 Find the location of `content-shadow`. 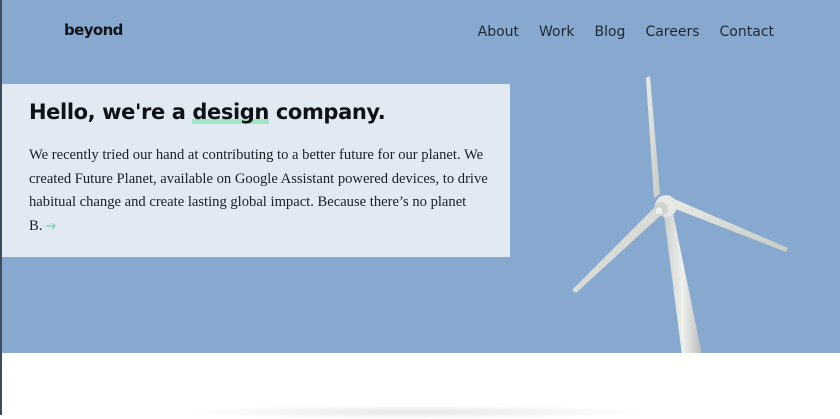

content-shadow is located at coordinates (415, 412).